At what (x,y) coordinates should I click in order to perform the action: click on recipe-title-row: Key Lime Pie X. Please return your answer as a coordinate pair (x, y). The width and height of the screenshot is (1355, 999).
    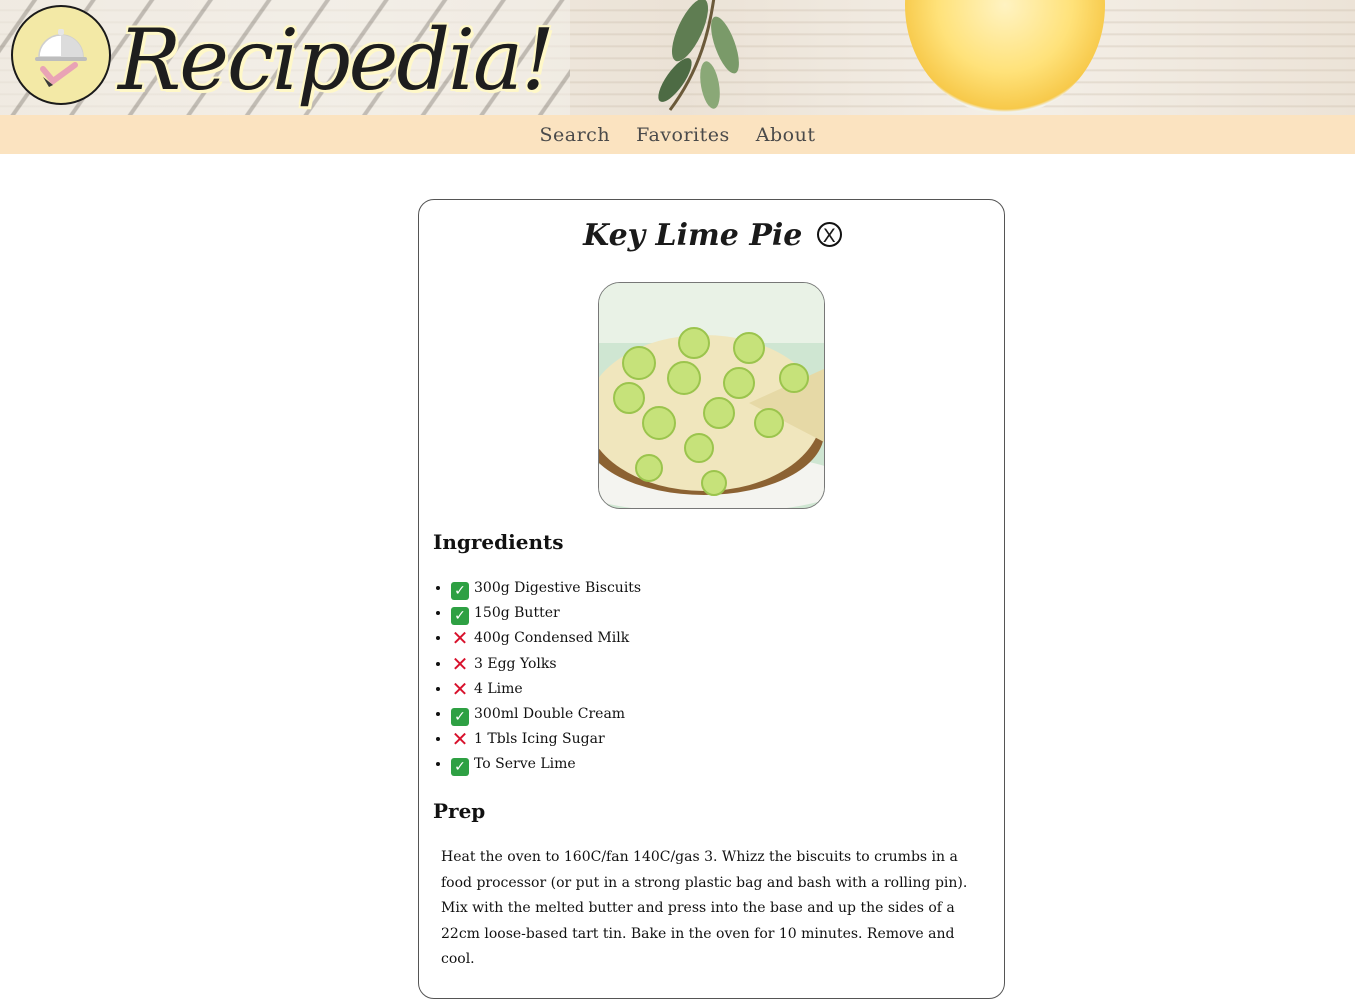
    Looking at the image, I should click on (712, 235).